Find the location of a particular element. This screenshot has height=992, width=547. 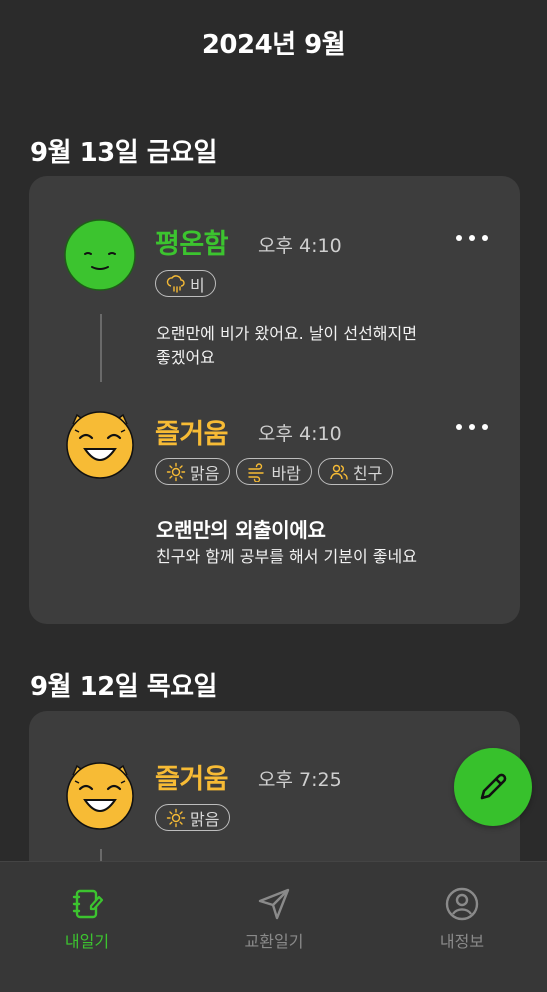

tab-label: 내정보 is located at coordinates (462, 941).